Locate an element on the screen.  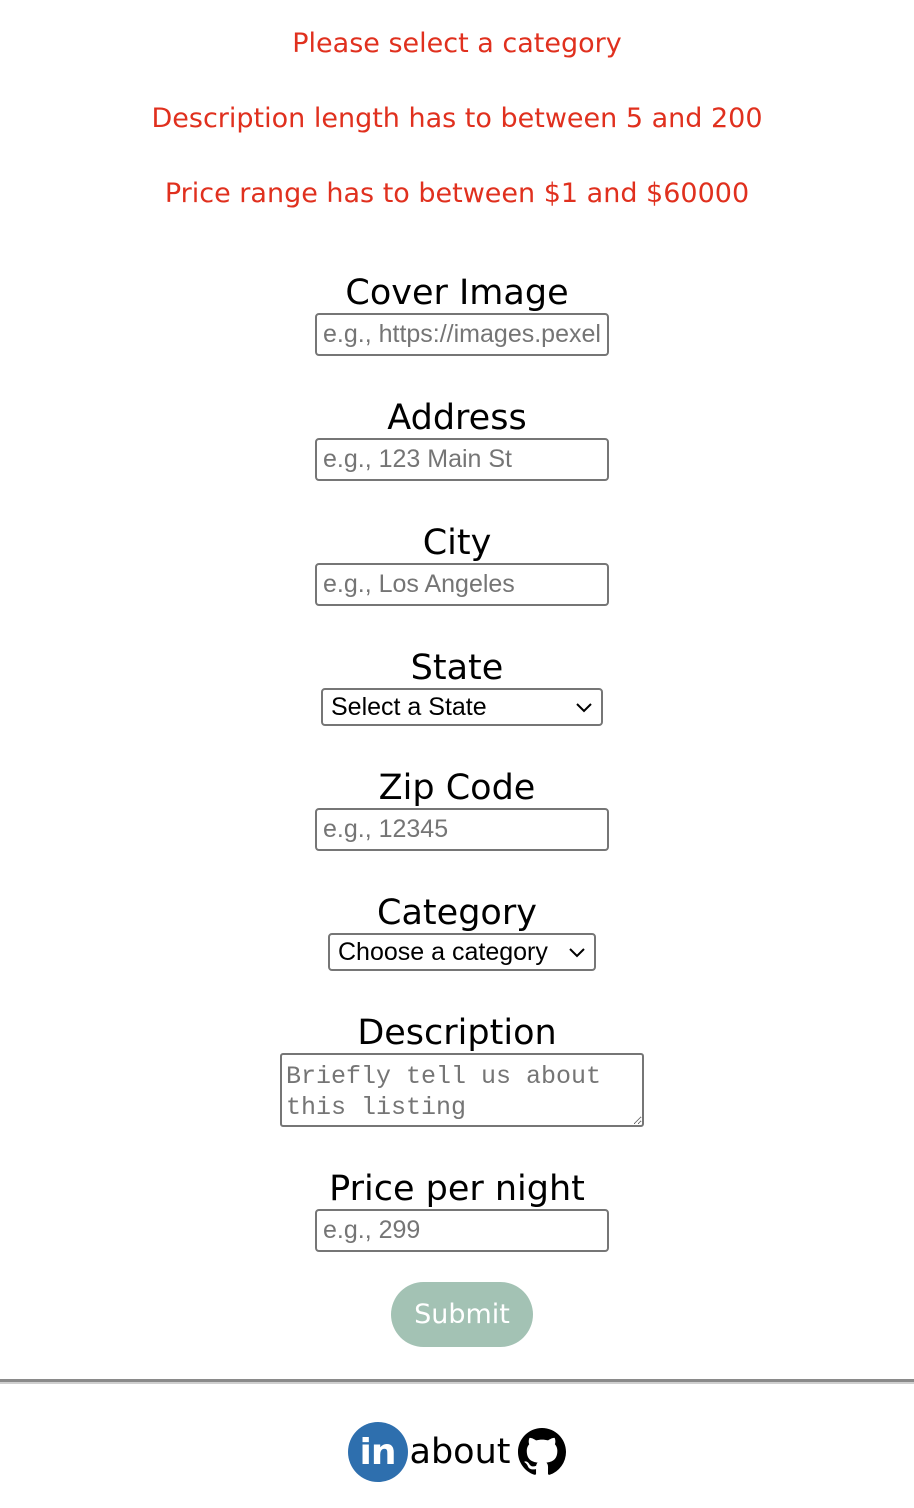
state-select-value: Select a State is located at coordinates (409, 706).